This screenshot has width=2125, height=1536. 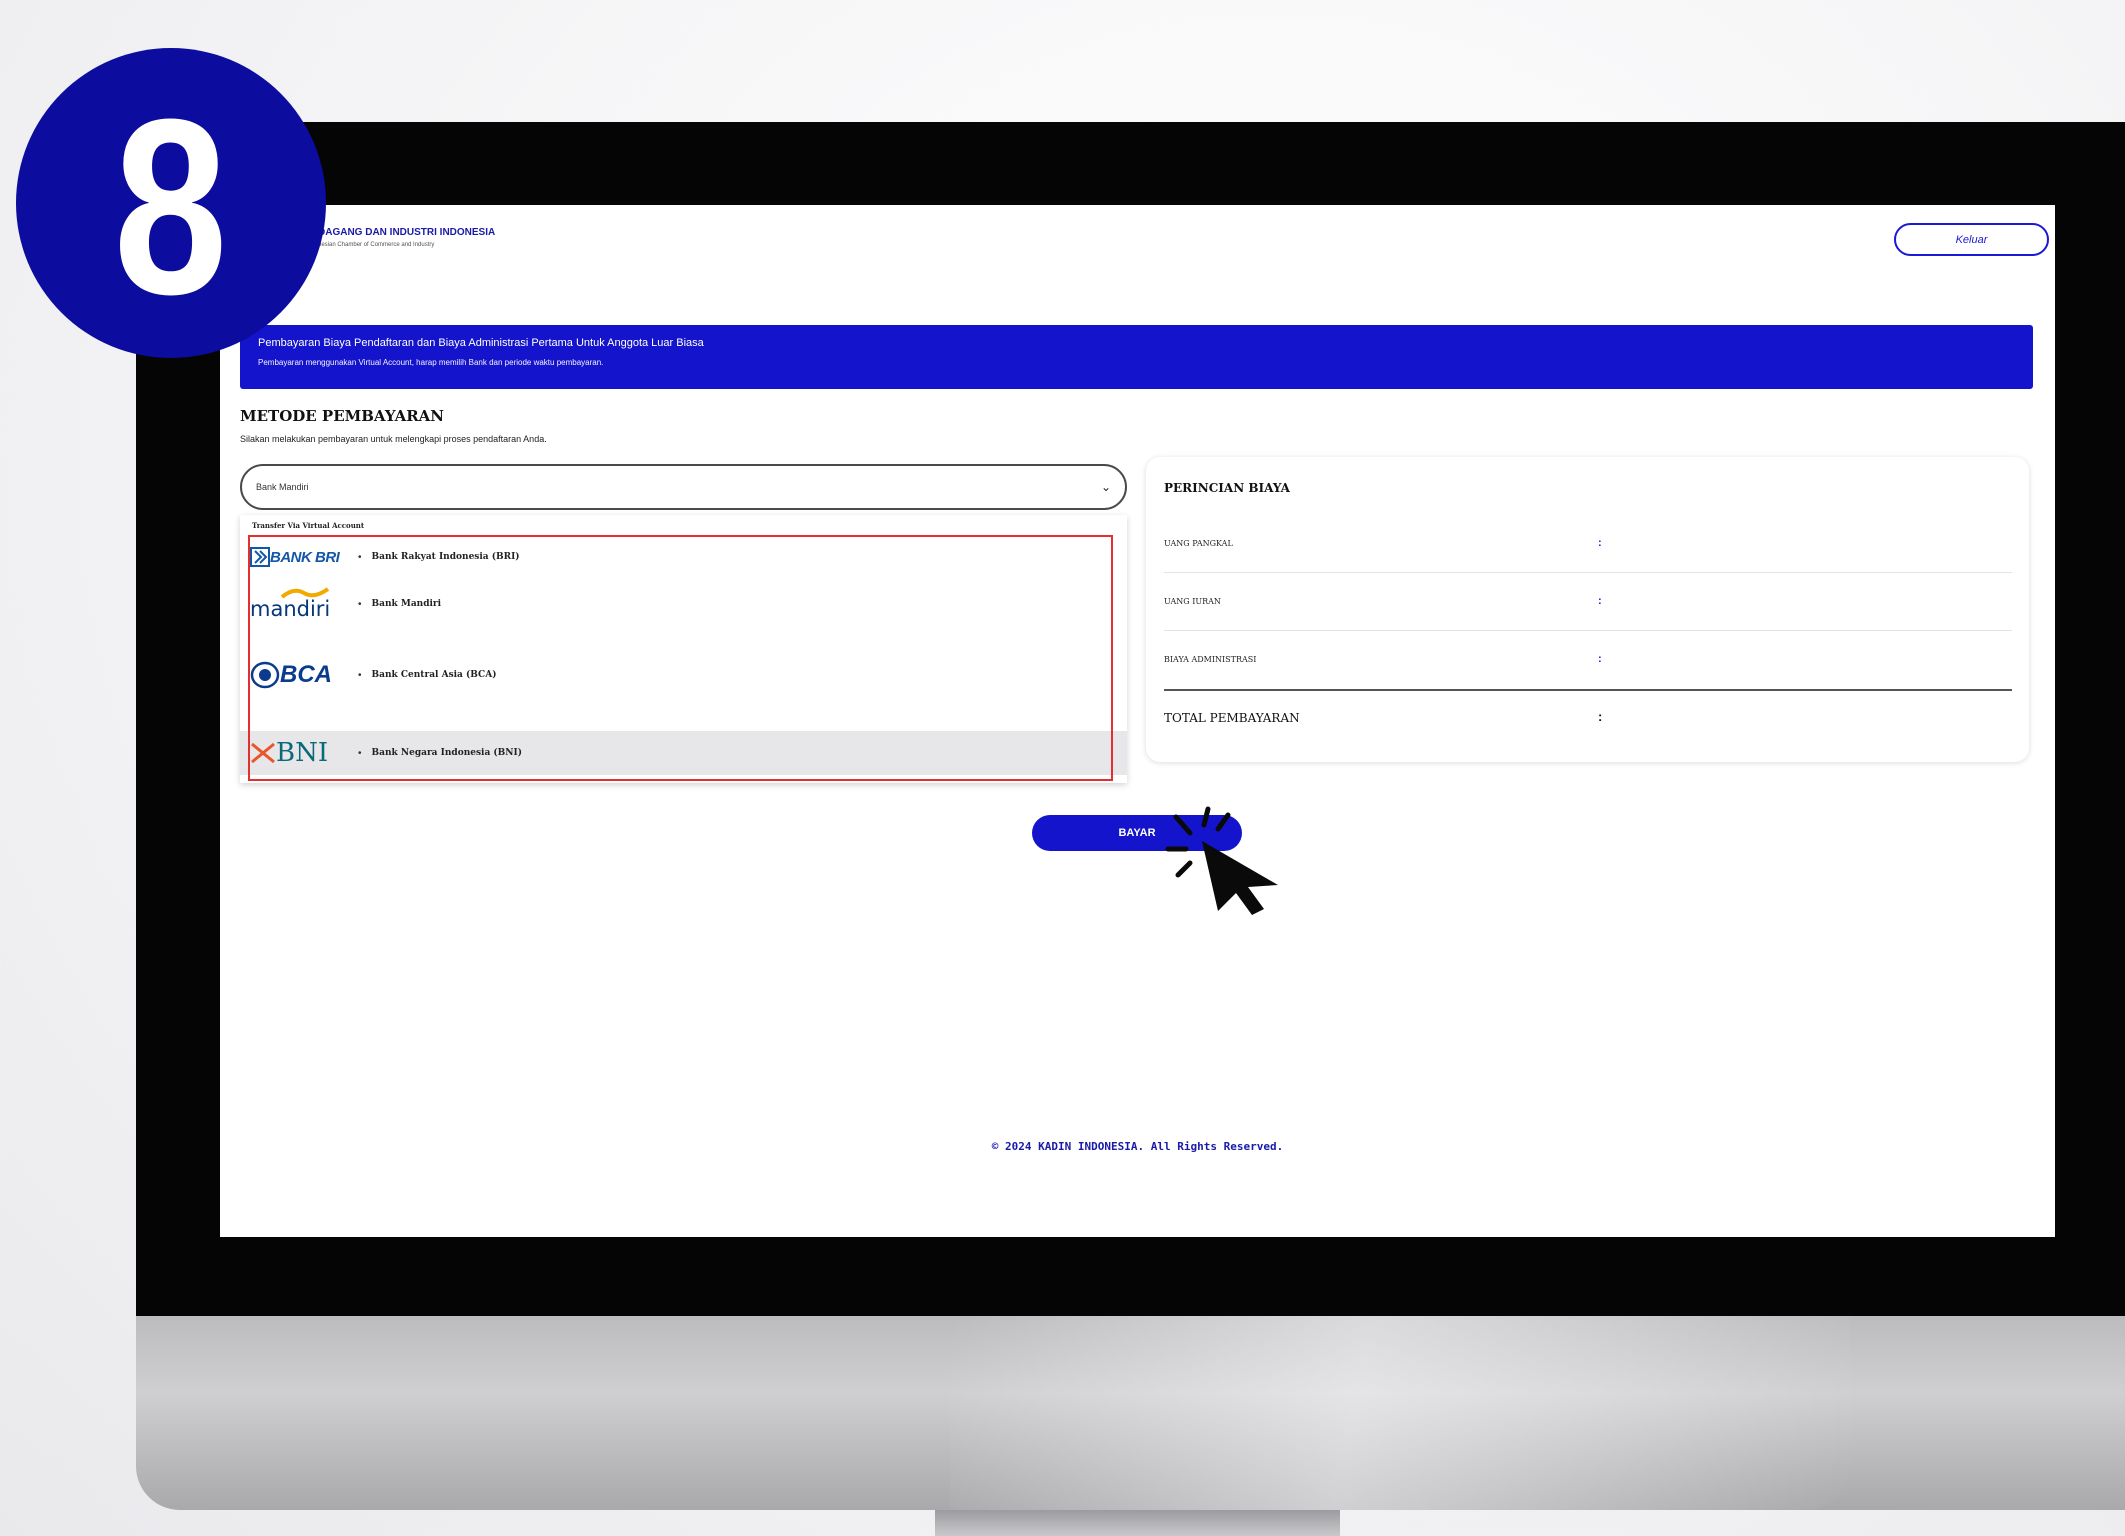 What do you see at coordinates (1588, 602) in the screenshot?
I see `fee-row-uang-iuran: UANG IURAN :` at bounding box center [1588, 602].